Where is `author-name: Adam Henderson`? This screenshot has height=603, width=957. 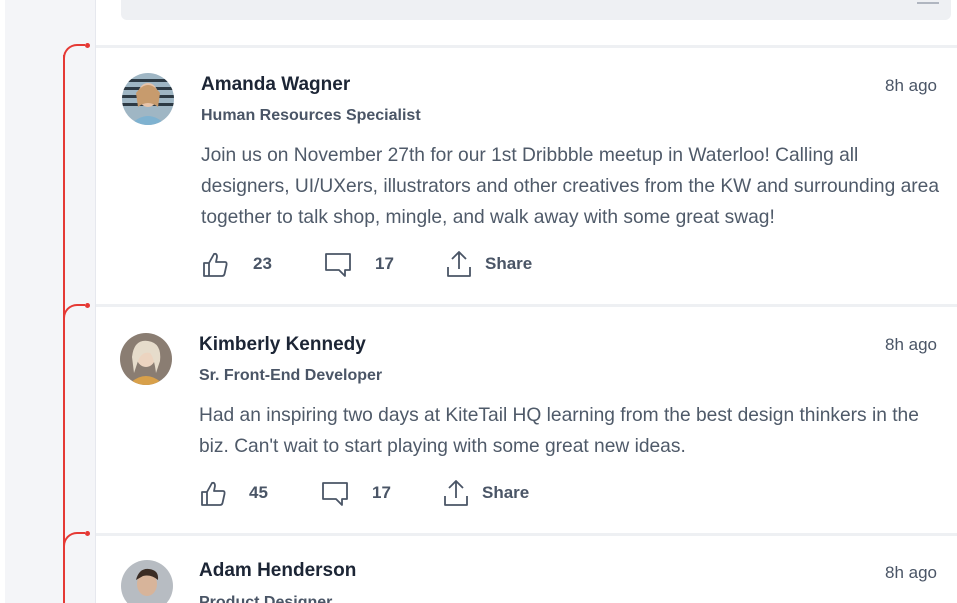
author-name: Adam Henderson is located at coordinates (277, 571).